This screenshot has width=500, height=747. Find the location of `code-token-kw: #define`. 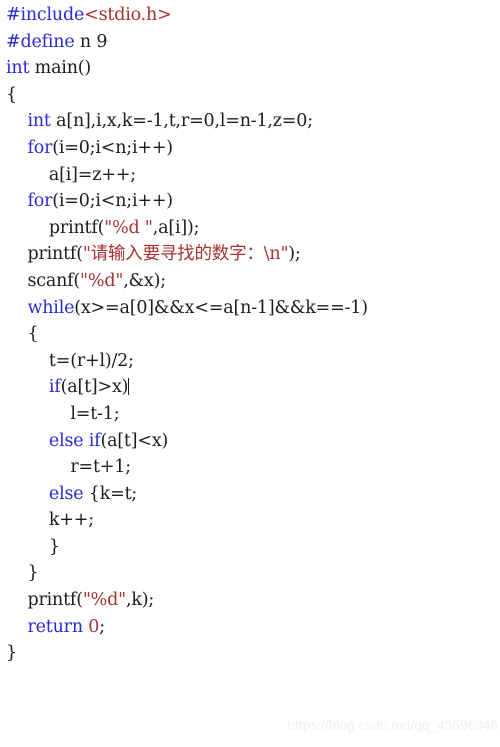

code-token-kw: #define is located at coordinates (40, 41).